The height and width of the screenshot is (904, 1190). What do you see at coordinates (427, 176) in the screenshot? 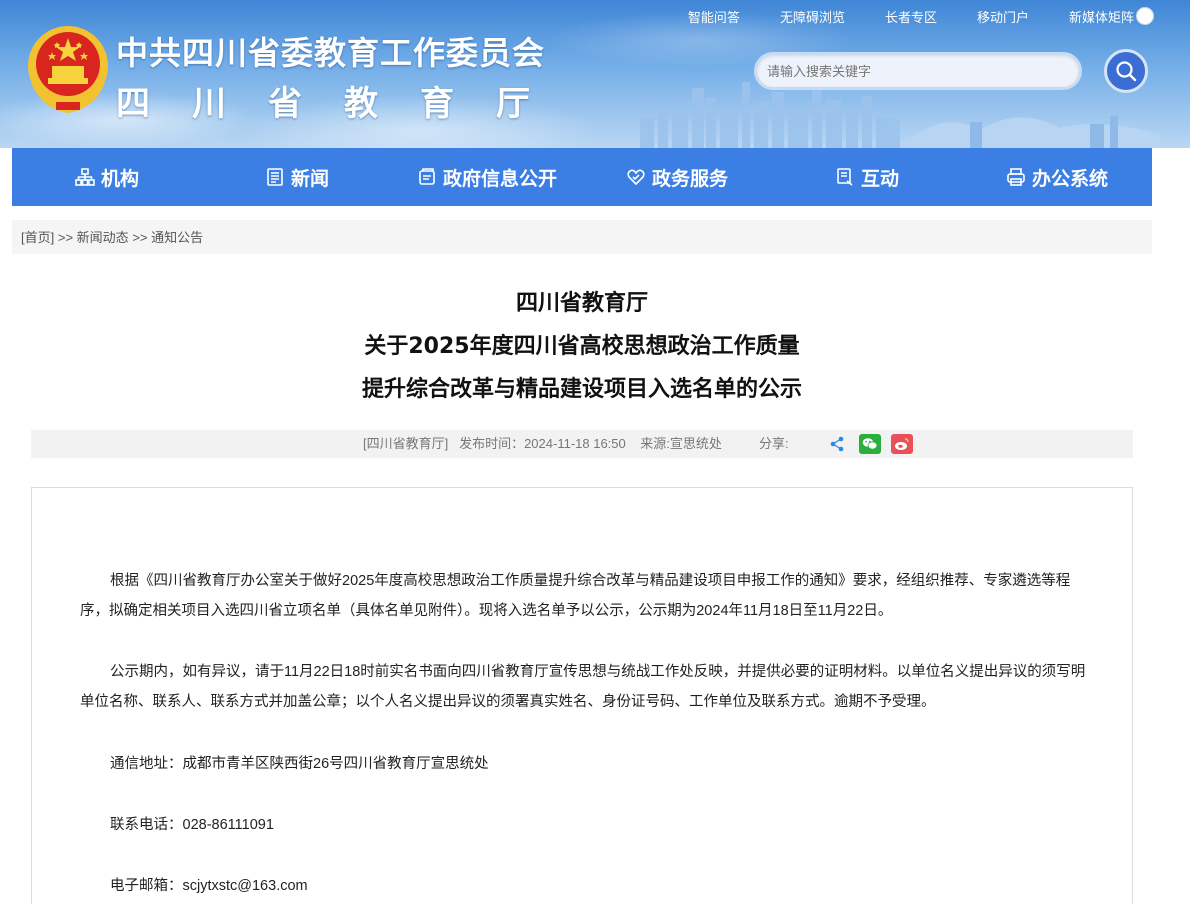
I see `info-public-icon` at bounding box center [427, 176].